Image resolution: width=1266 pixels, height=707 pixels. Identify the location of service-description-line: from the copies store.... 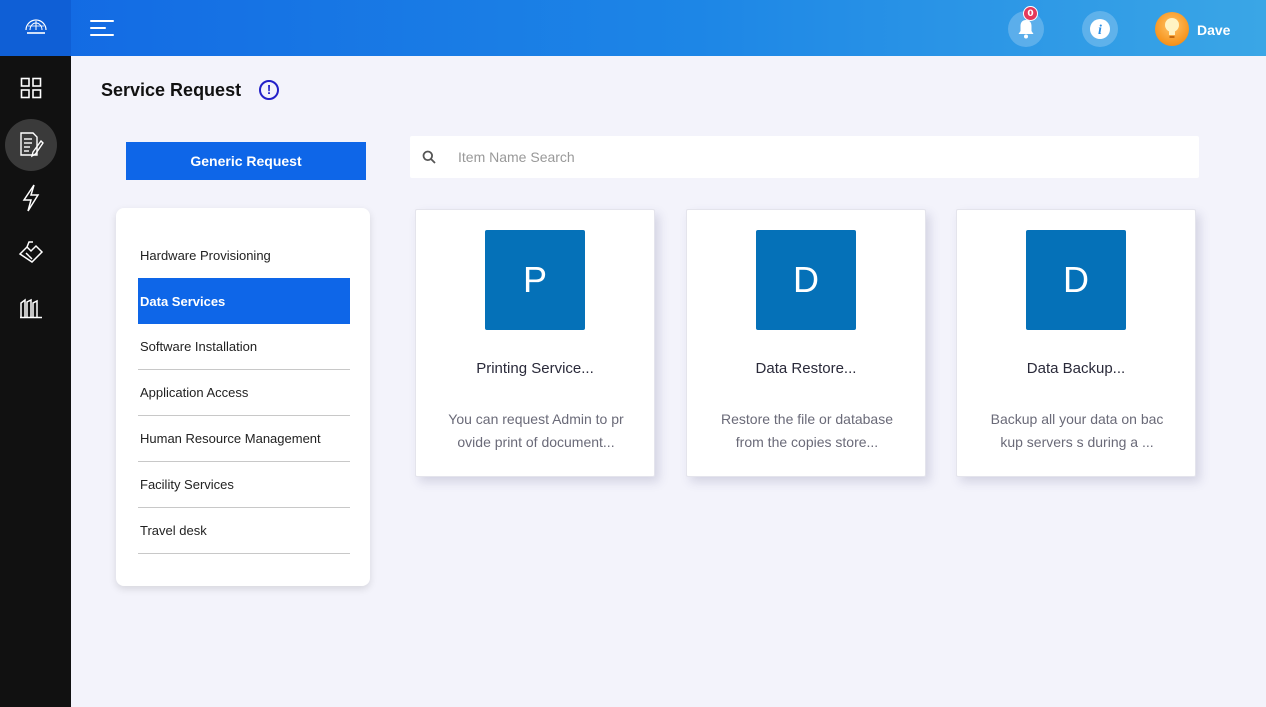
(807, 442).